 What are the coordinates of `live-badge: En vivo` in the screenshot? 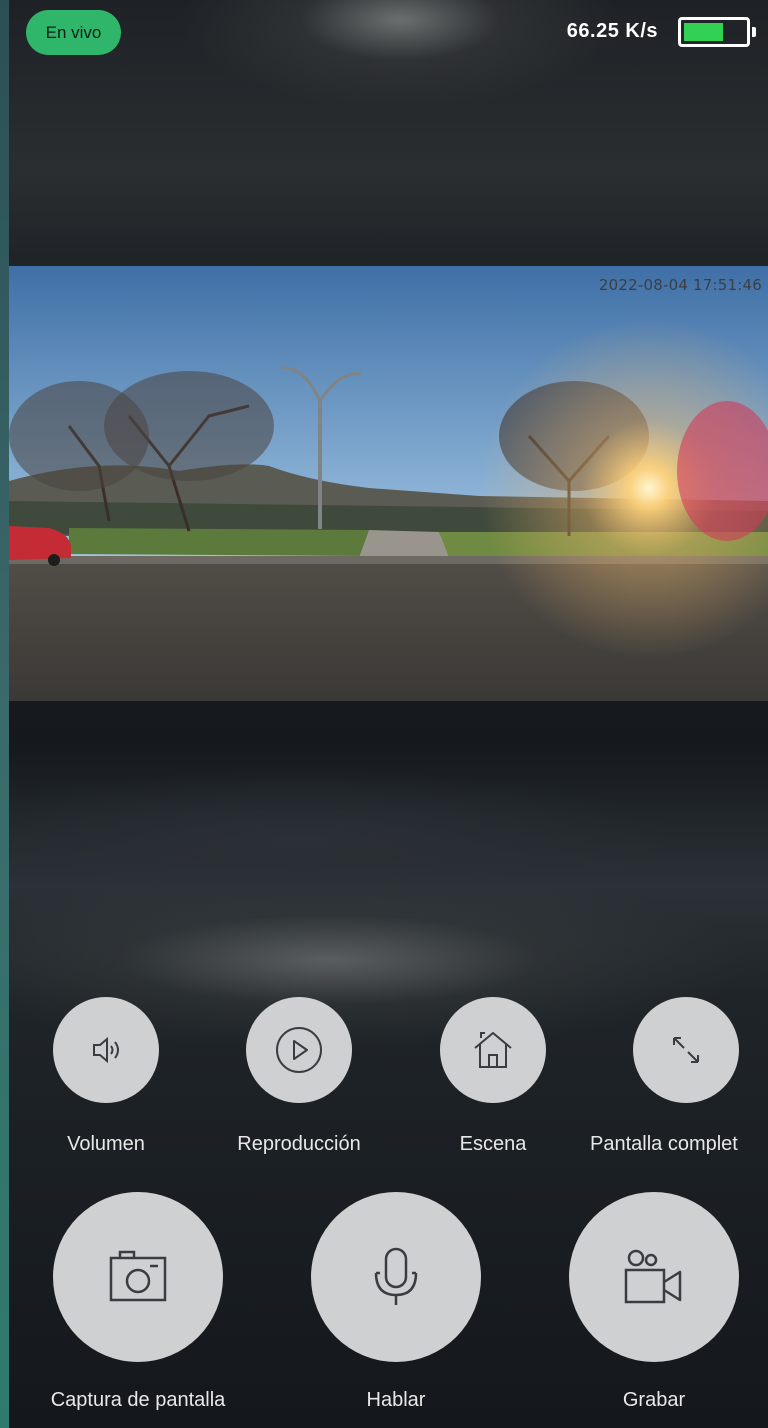 It's located at (73, 32).